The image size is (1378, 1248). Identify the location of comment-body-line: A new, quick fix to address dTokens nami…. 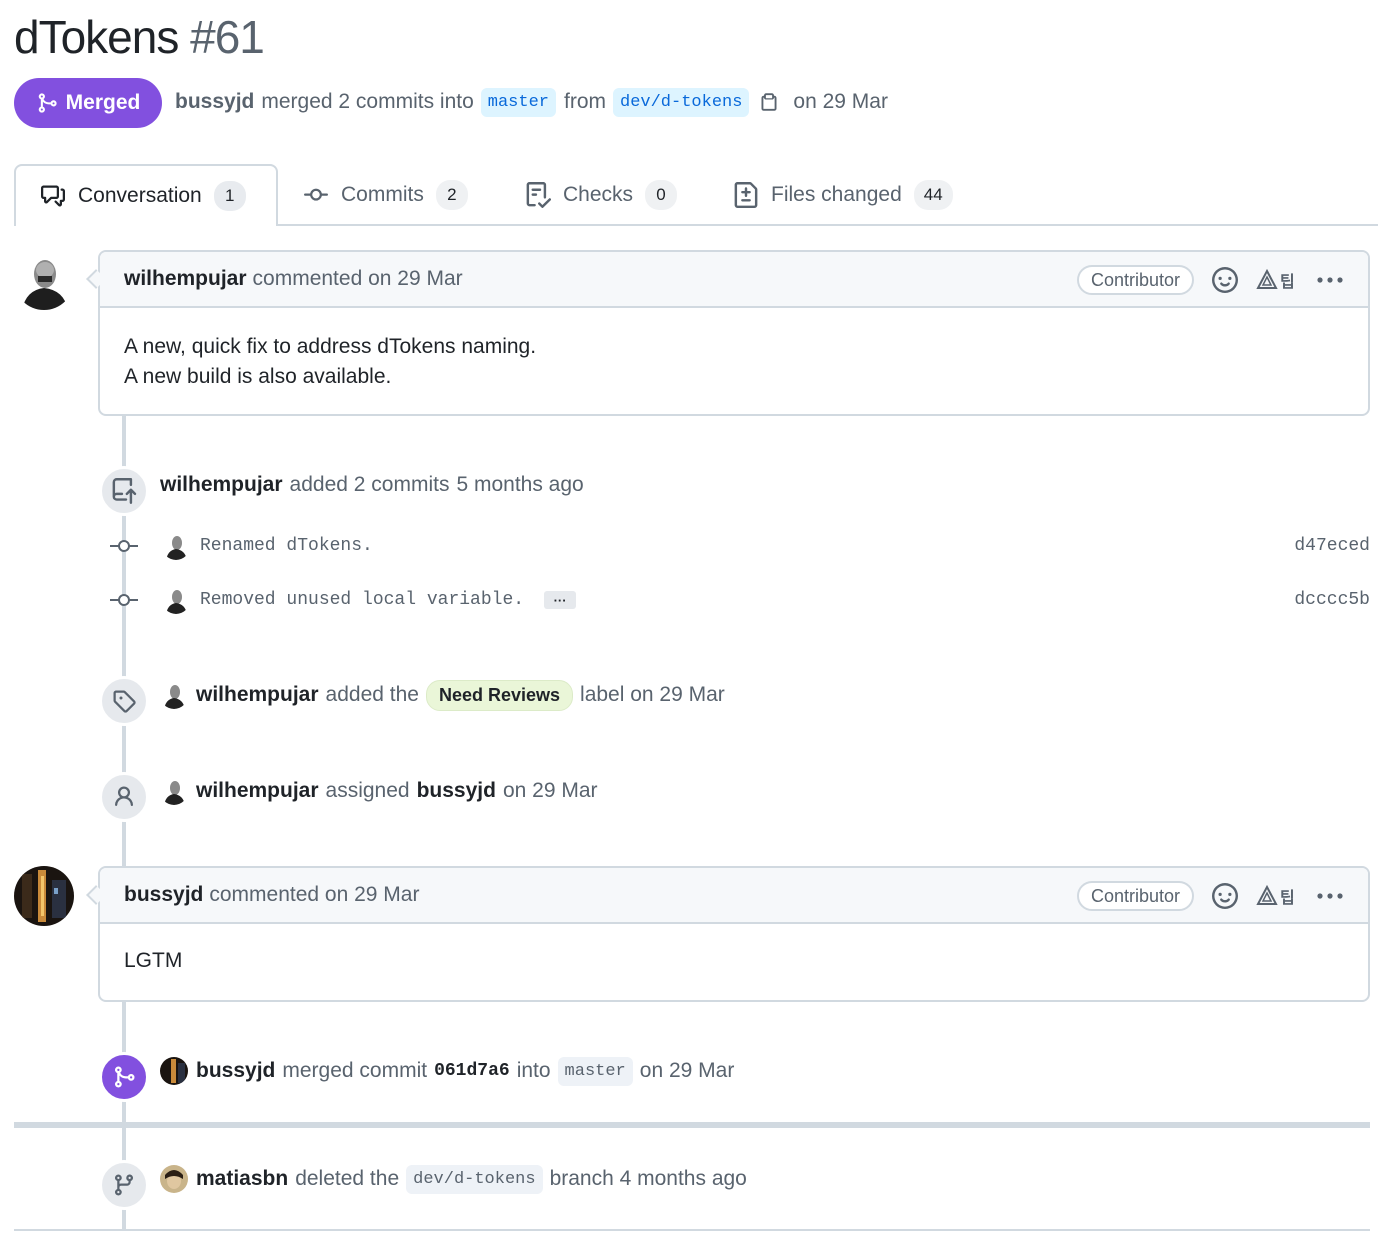
(330, 346).